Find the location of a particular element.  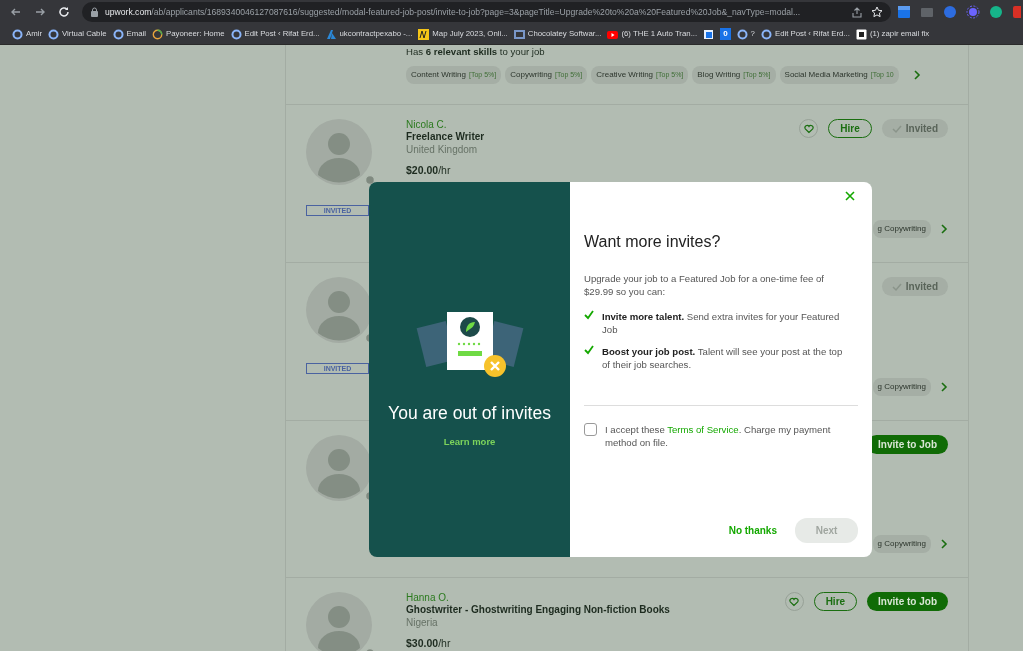

folder-icon is located at coordinates (927, 12).